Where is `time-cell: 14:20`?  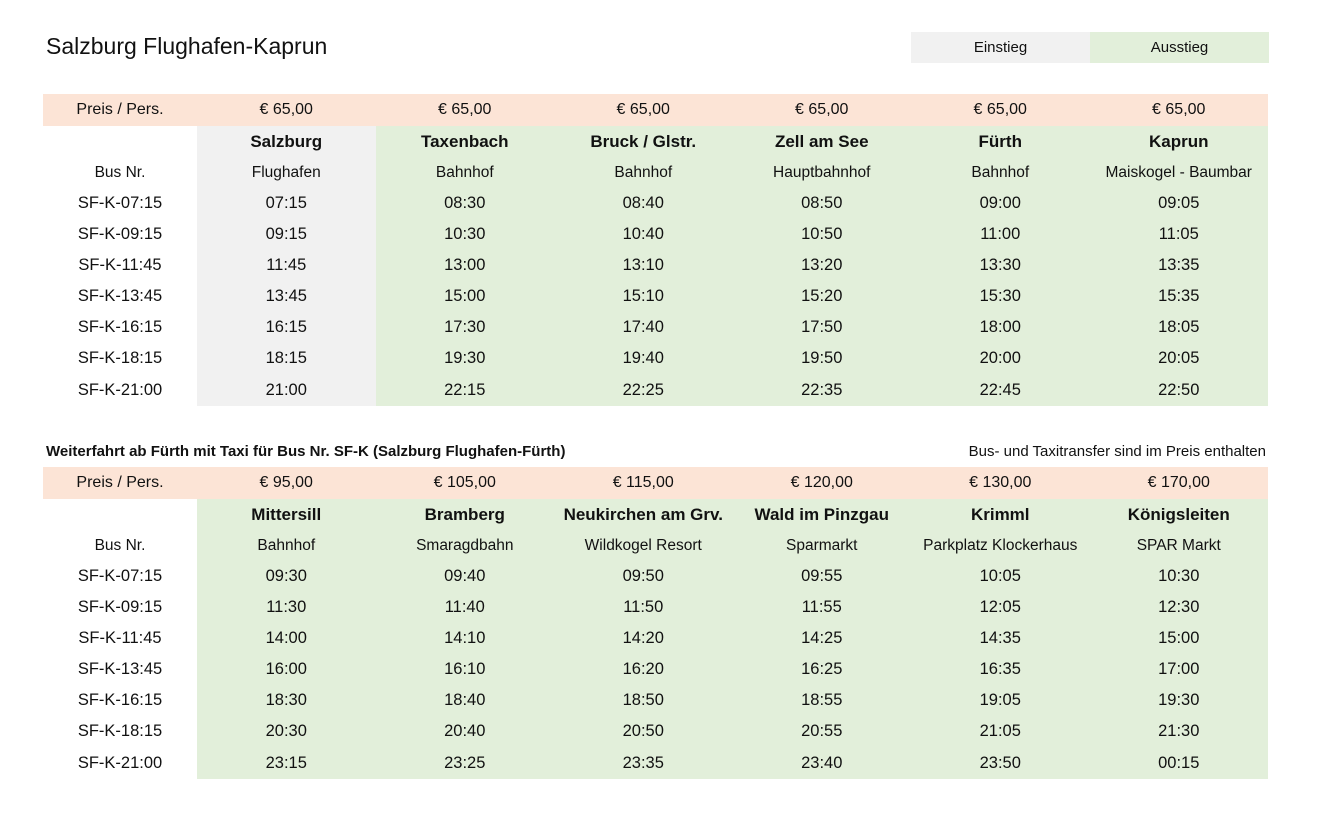 time-cell: 14:20 is located at coordinates (643, 638).